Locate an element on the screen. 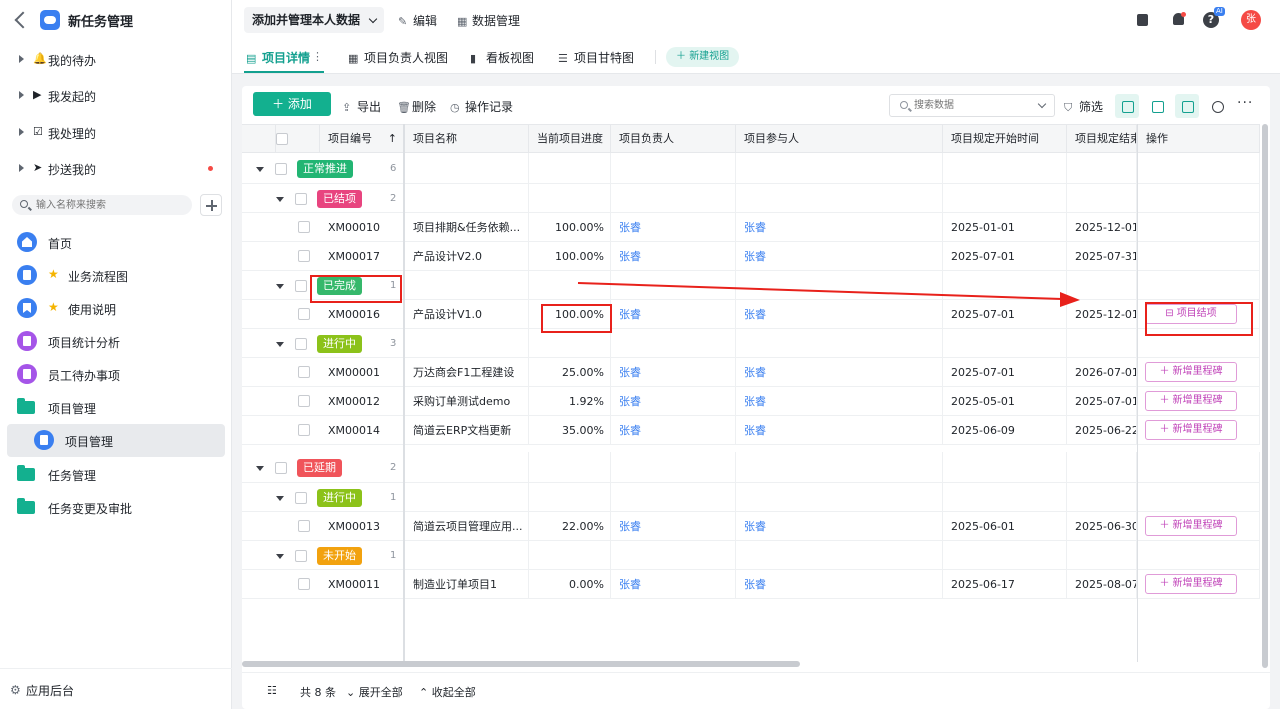 This screenshot has height=709, width=1280. subgroup-row: 未开始 1 is located at coordinates (751, 555).